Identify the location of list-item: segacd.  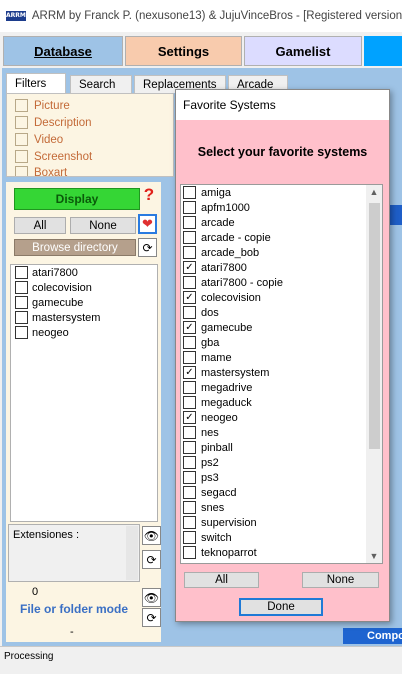
(281, 492).